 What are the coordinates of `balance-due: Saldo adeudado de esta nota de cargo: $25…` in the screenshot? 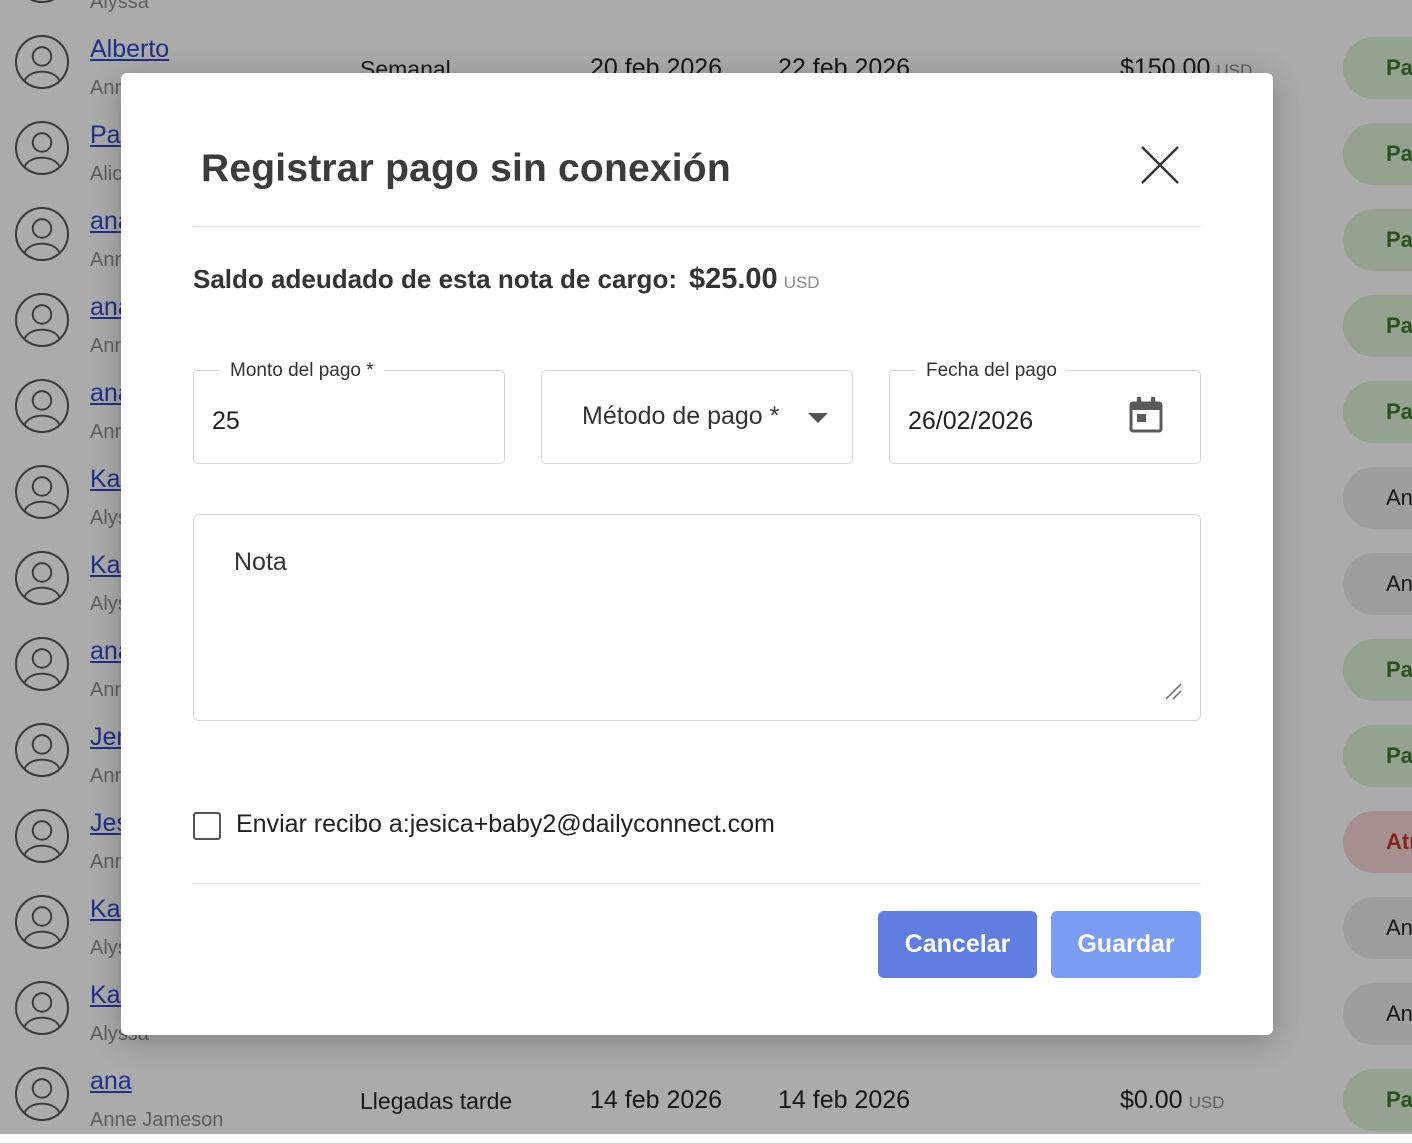 It's located at (506, 279).